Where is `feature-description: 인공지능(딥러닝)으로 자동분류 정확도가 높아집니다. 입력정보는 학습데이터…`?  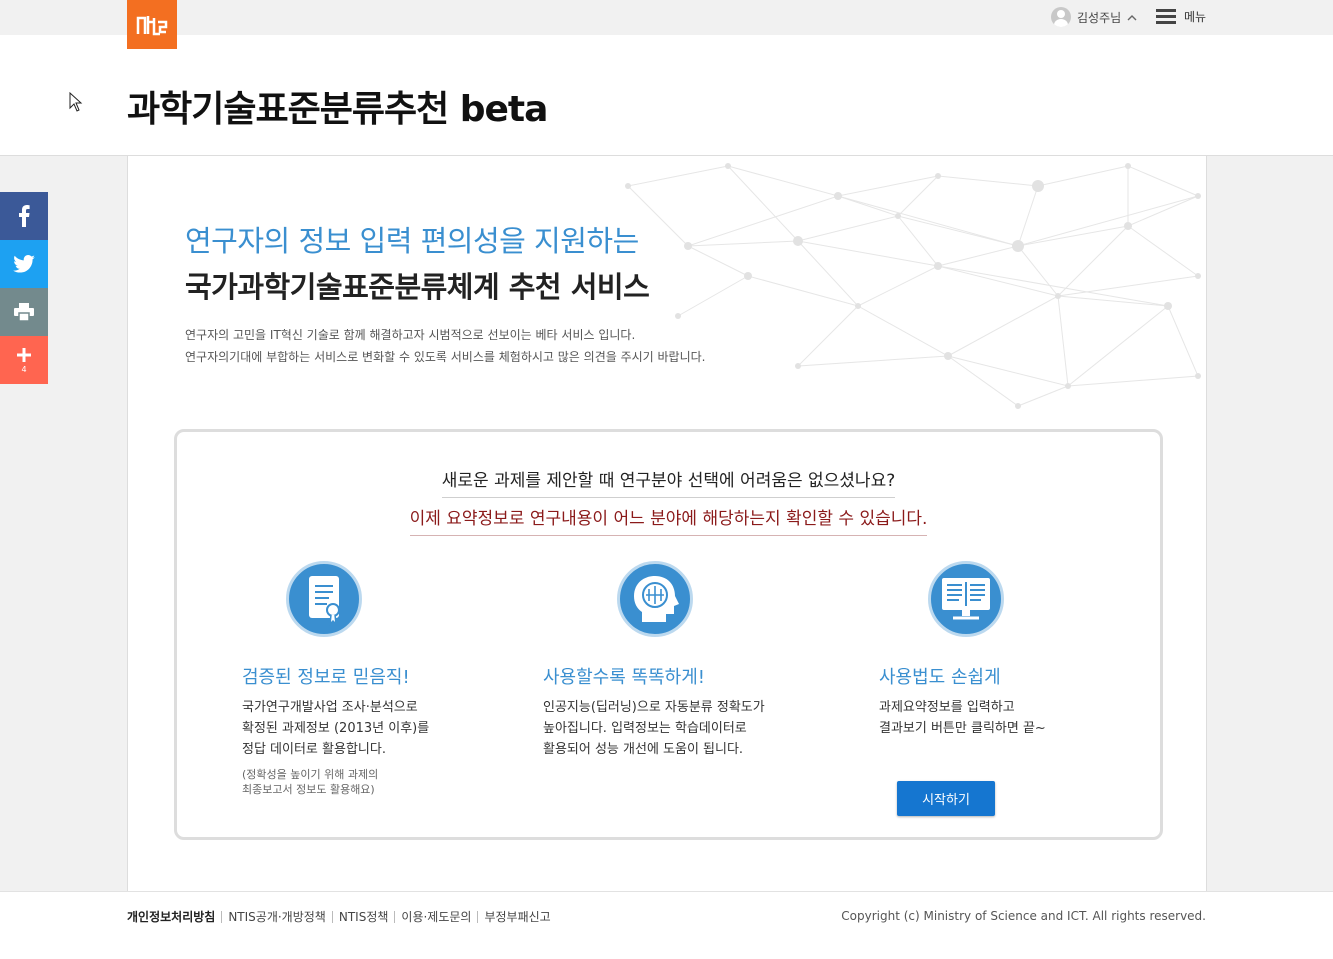
feature-description: 인공지능(딥러닝)으로 자동분류 정확도가 높아집니다. 입력정보는 학습데이터… is located at coordinates (654, 728).